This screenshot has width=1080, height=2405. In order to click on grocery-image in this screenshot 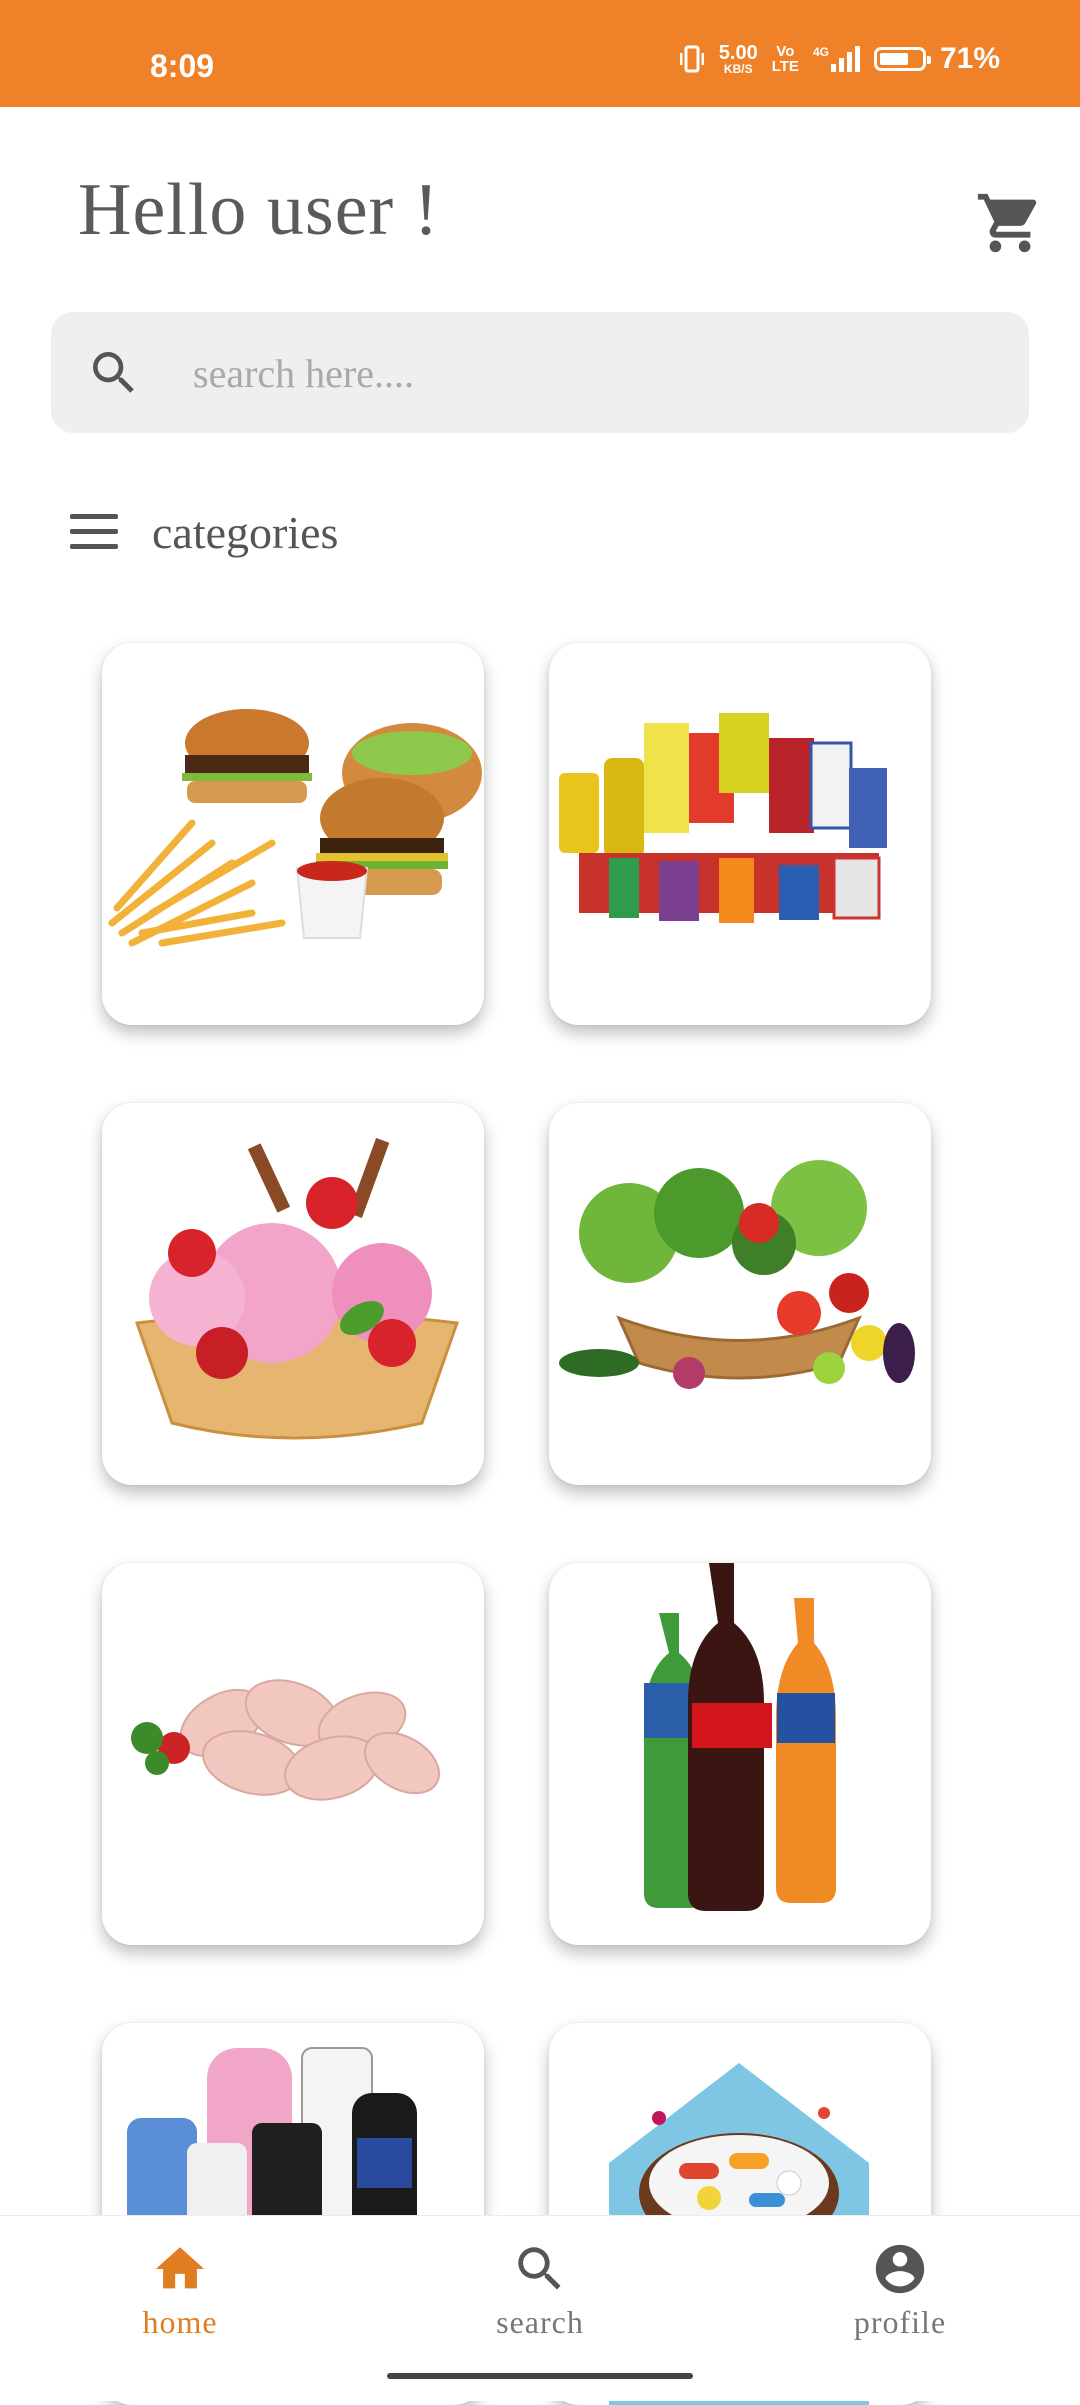, I will do `click(723, 818)`.